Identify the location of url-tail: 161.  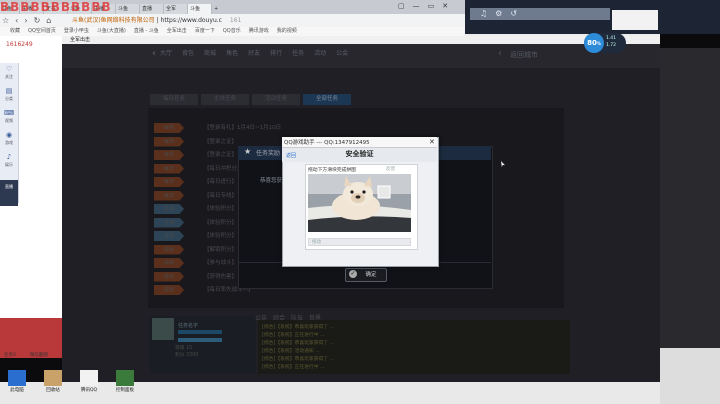
(235, 20).